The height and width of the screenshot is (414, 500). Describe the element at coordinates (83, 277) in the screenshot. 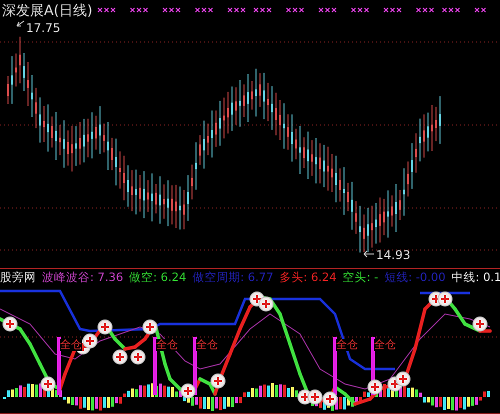

I see `legend-item: 波峰波谷: 7.36` at that location.